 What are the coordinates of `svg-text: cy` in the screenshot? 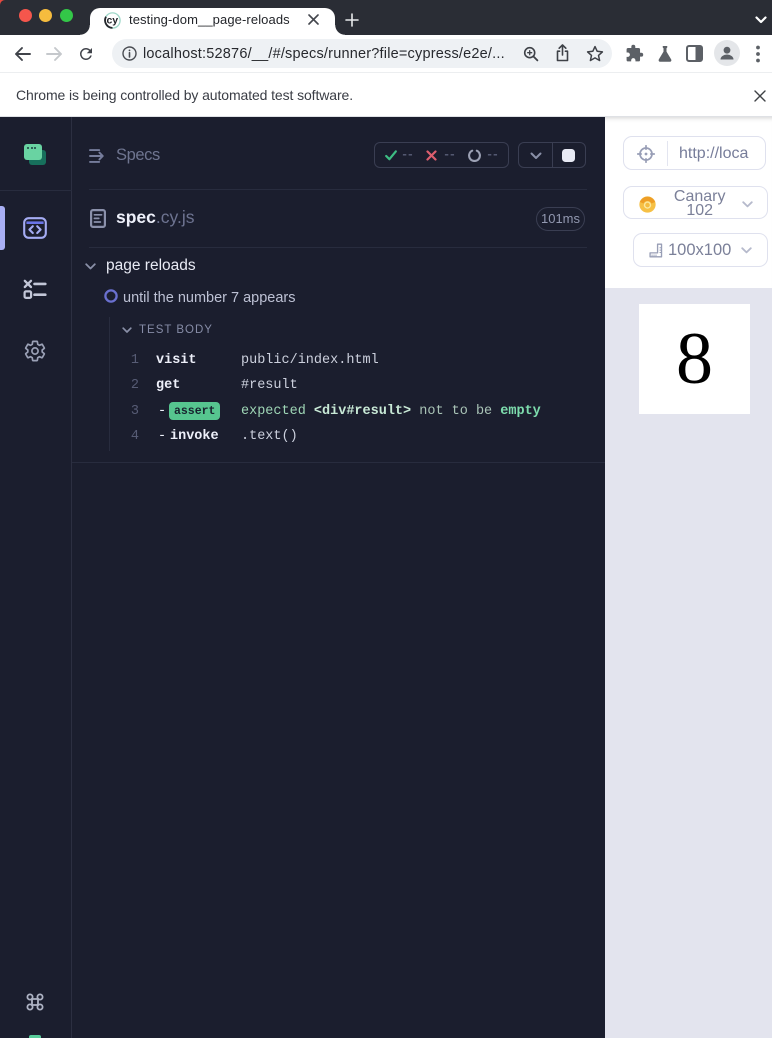 It's located at (112, 21).